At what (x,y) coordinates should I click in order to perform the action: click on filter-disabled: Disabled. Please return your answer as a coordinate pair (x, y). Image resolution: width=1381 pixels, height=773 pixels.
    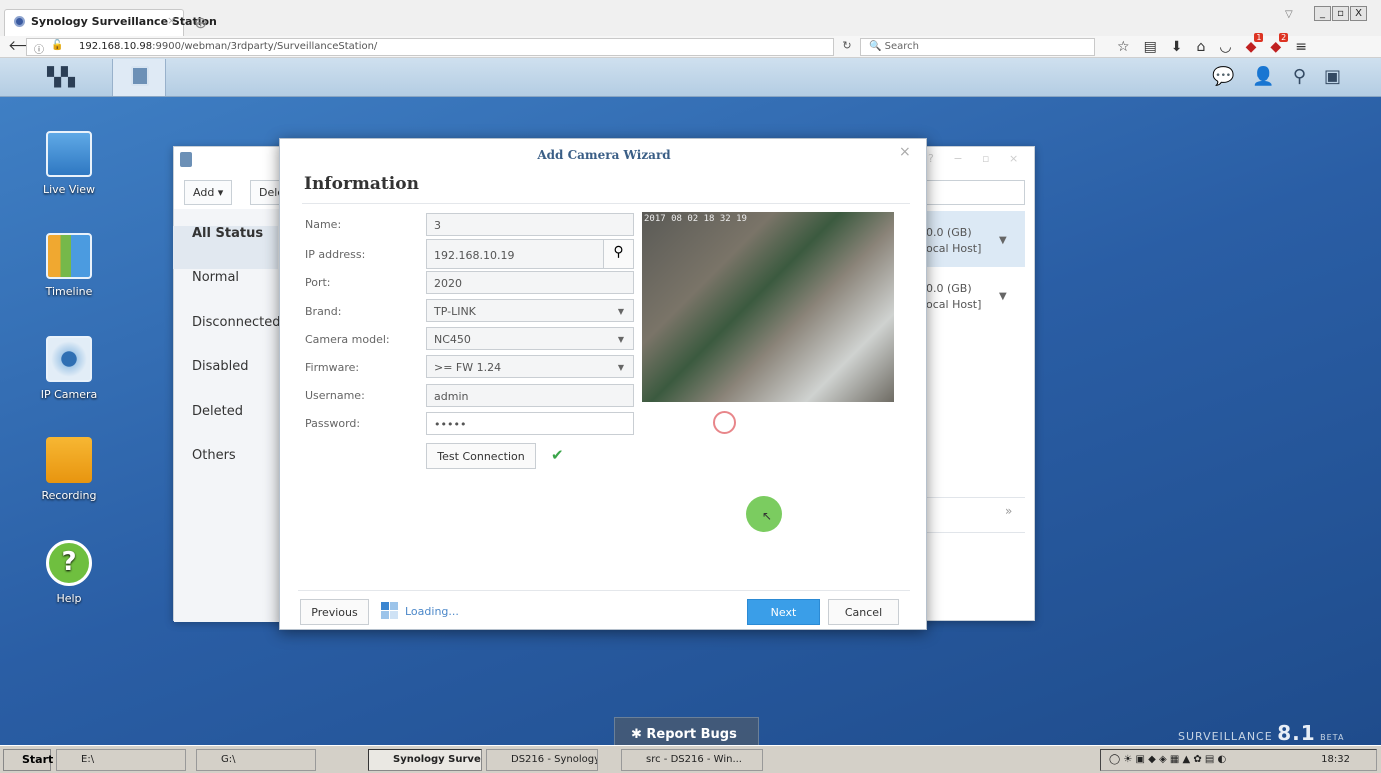
    Looking at the image, I should click on (220, 366).